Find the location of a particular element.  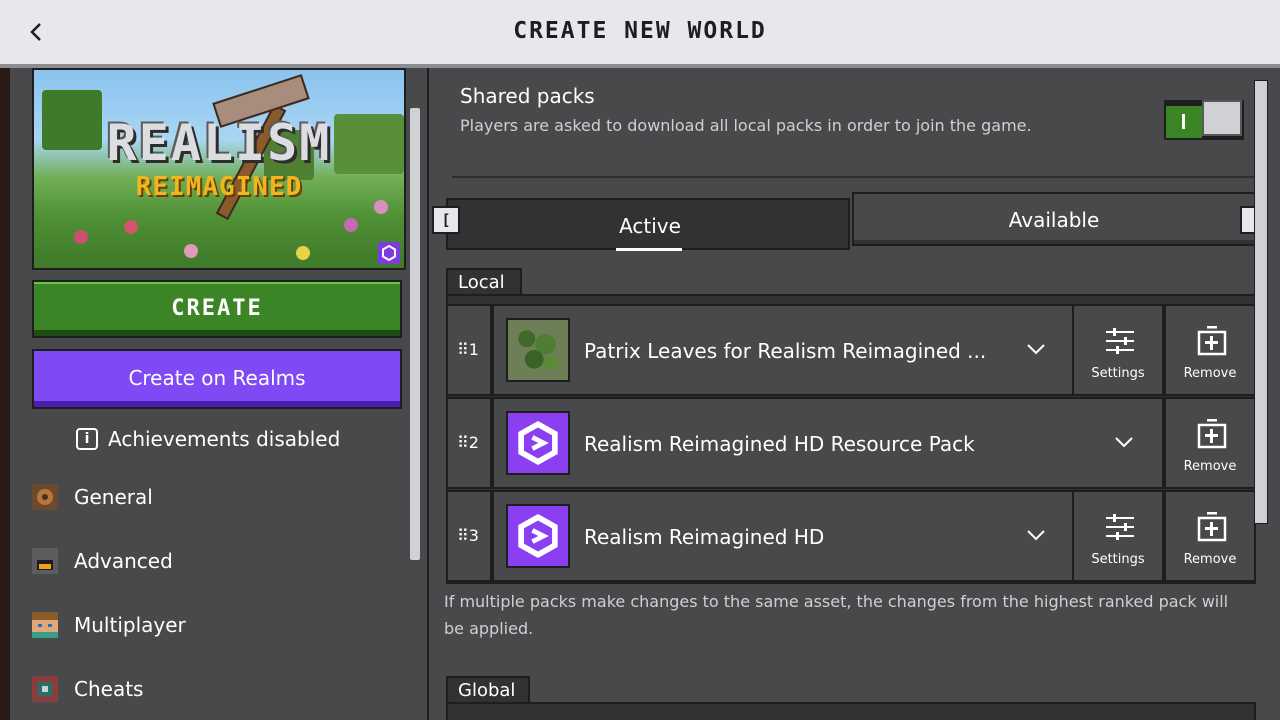

left-bracket-key-hint: [ is located at coordinates (446, 220).